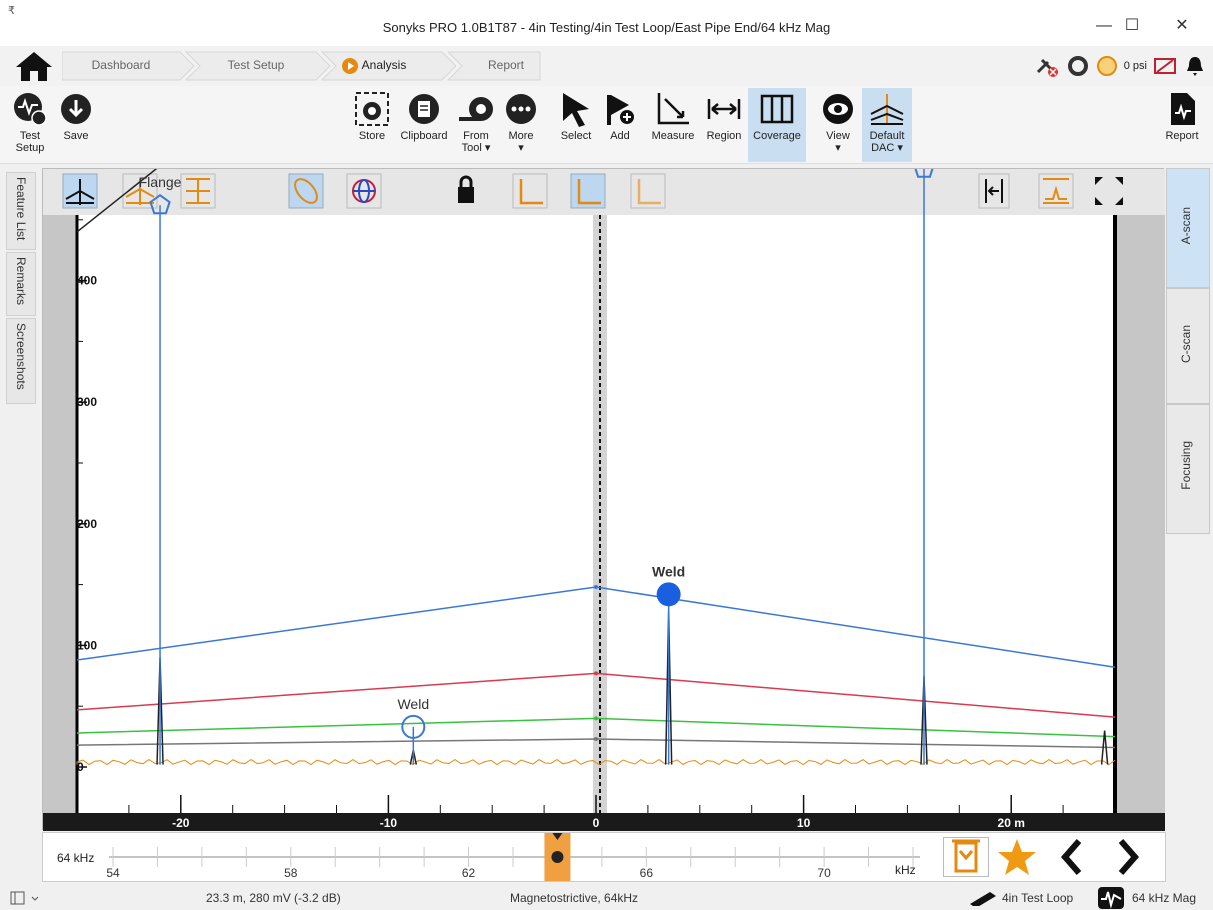  What do you see at coordinates (372, 109) in the screenshot?
I see `camera-icon` at bounding box center [372, 109].